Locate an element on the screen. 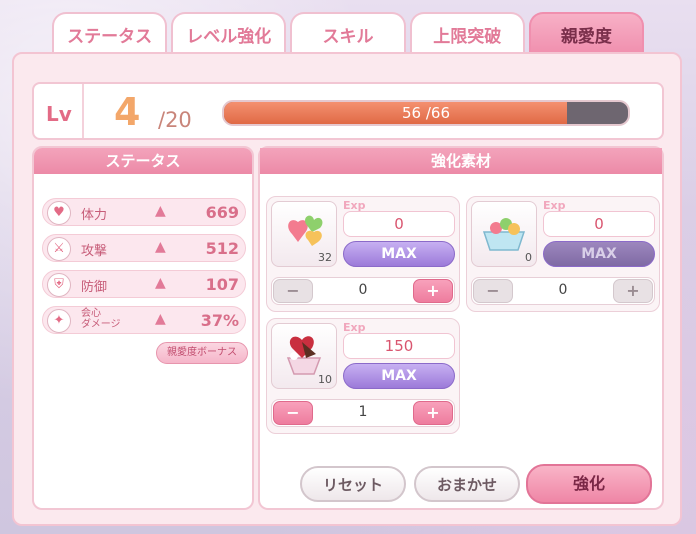 Image resolution: width=696 pixels, height=534 pixels. material-card-heart-candy: 32 Exp 0 MAX − 0 + is located at coordinates (363, 254).